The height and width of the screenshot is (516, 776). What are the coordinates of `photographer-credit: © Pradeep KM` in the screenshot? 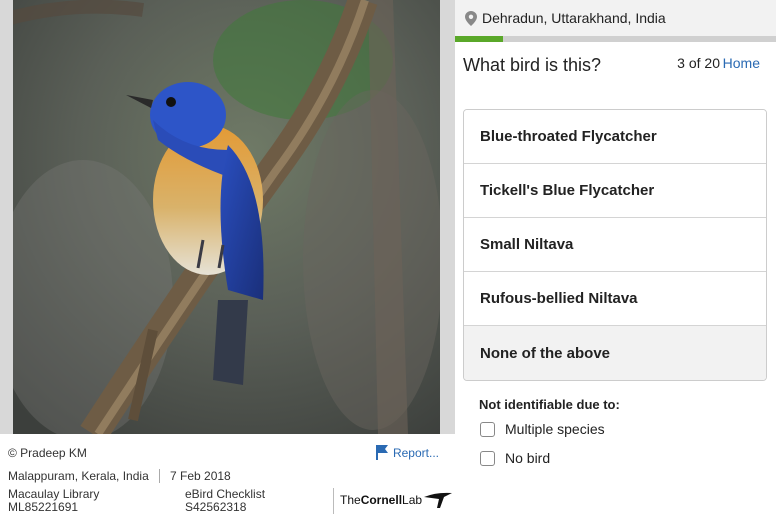 It's located at (47, 453).